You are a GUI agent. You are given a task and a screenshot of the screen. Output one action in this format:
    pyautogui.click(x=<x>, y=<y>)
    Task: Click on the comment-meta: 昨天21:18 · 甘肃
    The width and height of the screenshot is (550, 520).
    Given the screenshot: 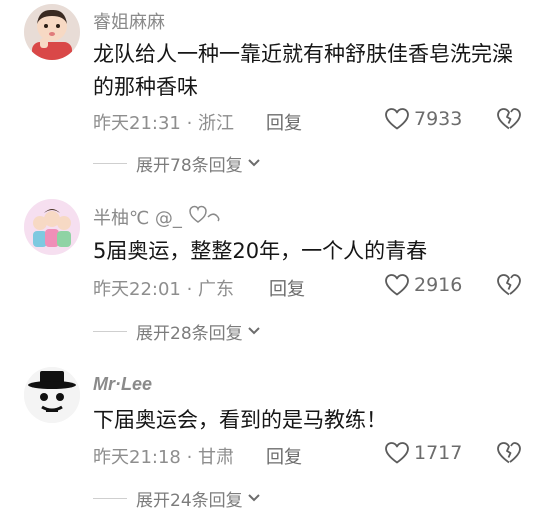 What is the action you would take?
    pyautogui.click(x=164, y=457)
    